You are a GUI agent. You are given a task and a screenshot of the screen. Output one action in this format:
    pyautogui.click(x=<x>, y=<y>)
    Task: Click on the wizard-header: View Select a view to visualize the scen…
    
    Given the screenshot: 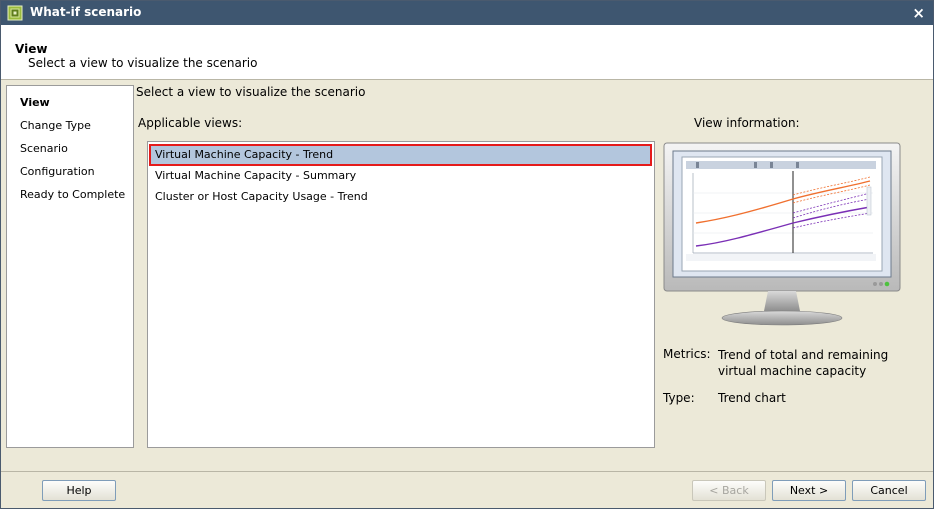 What is the action you would take?
    pyautogui.click(x=467, y=52)
    